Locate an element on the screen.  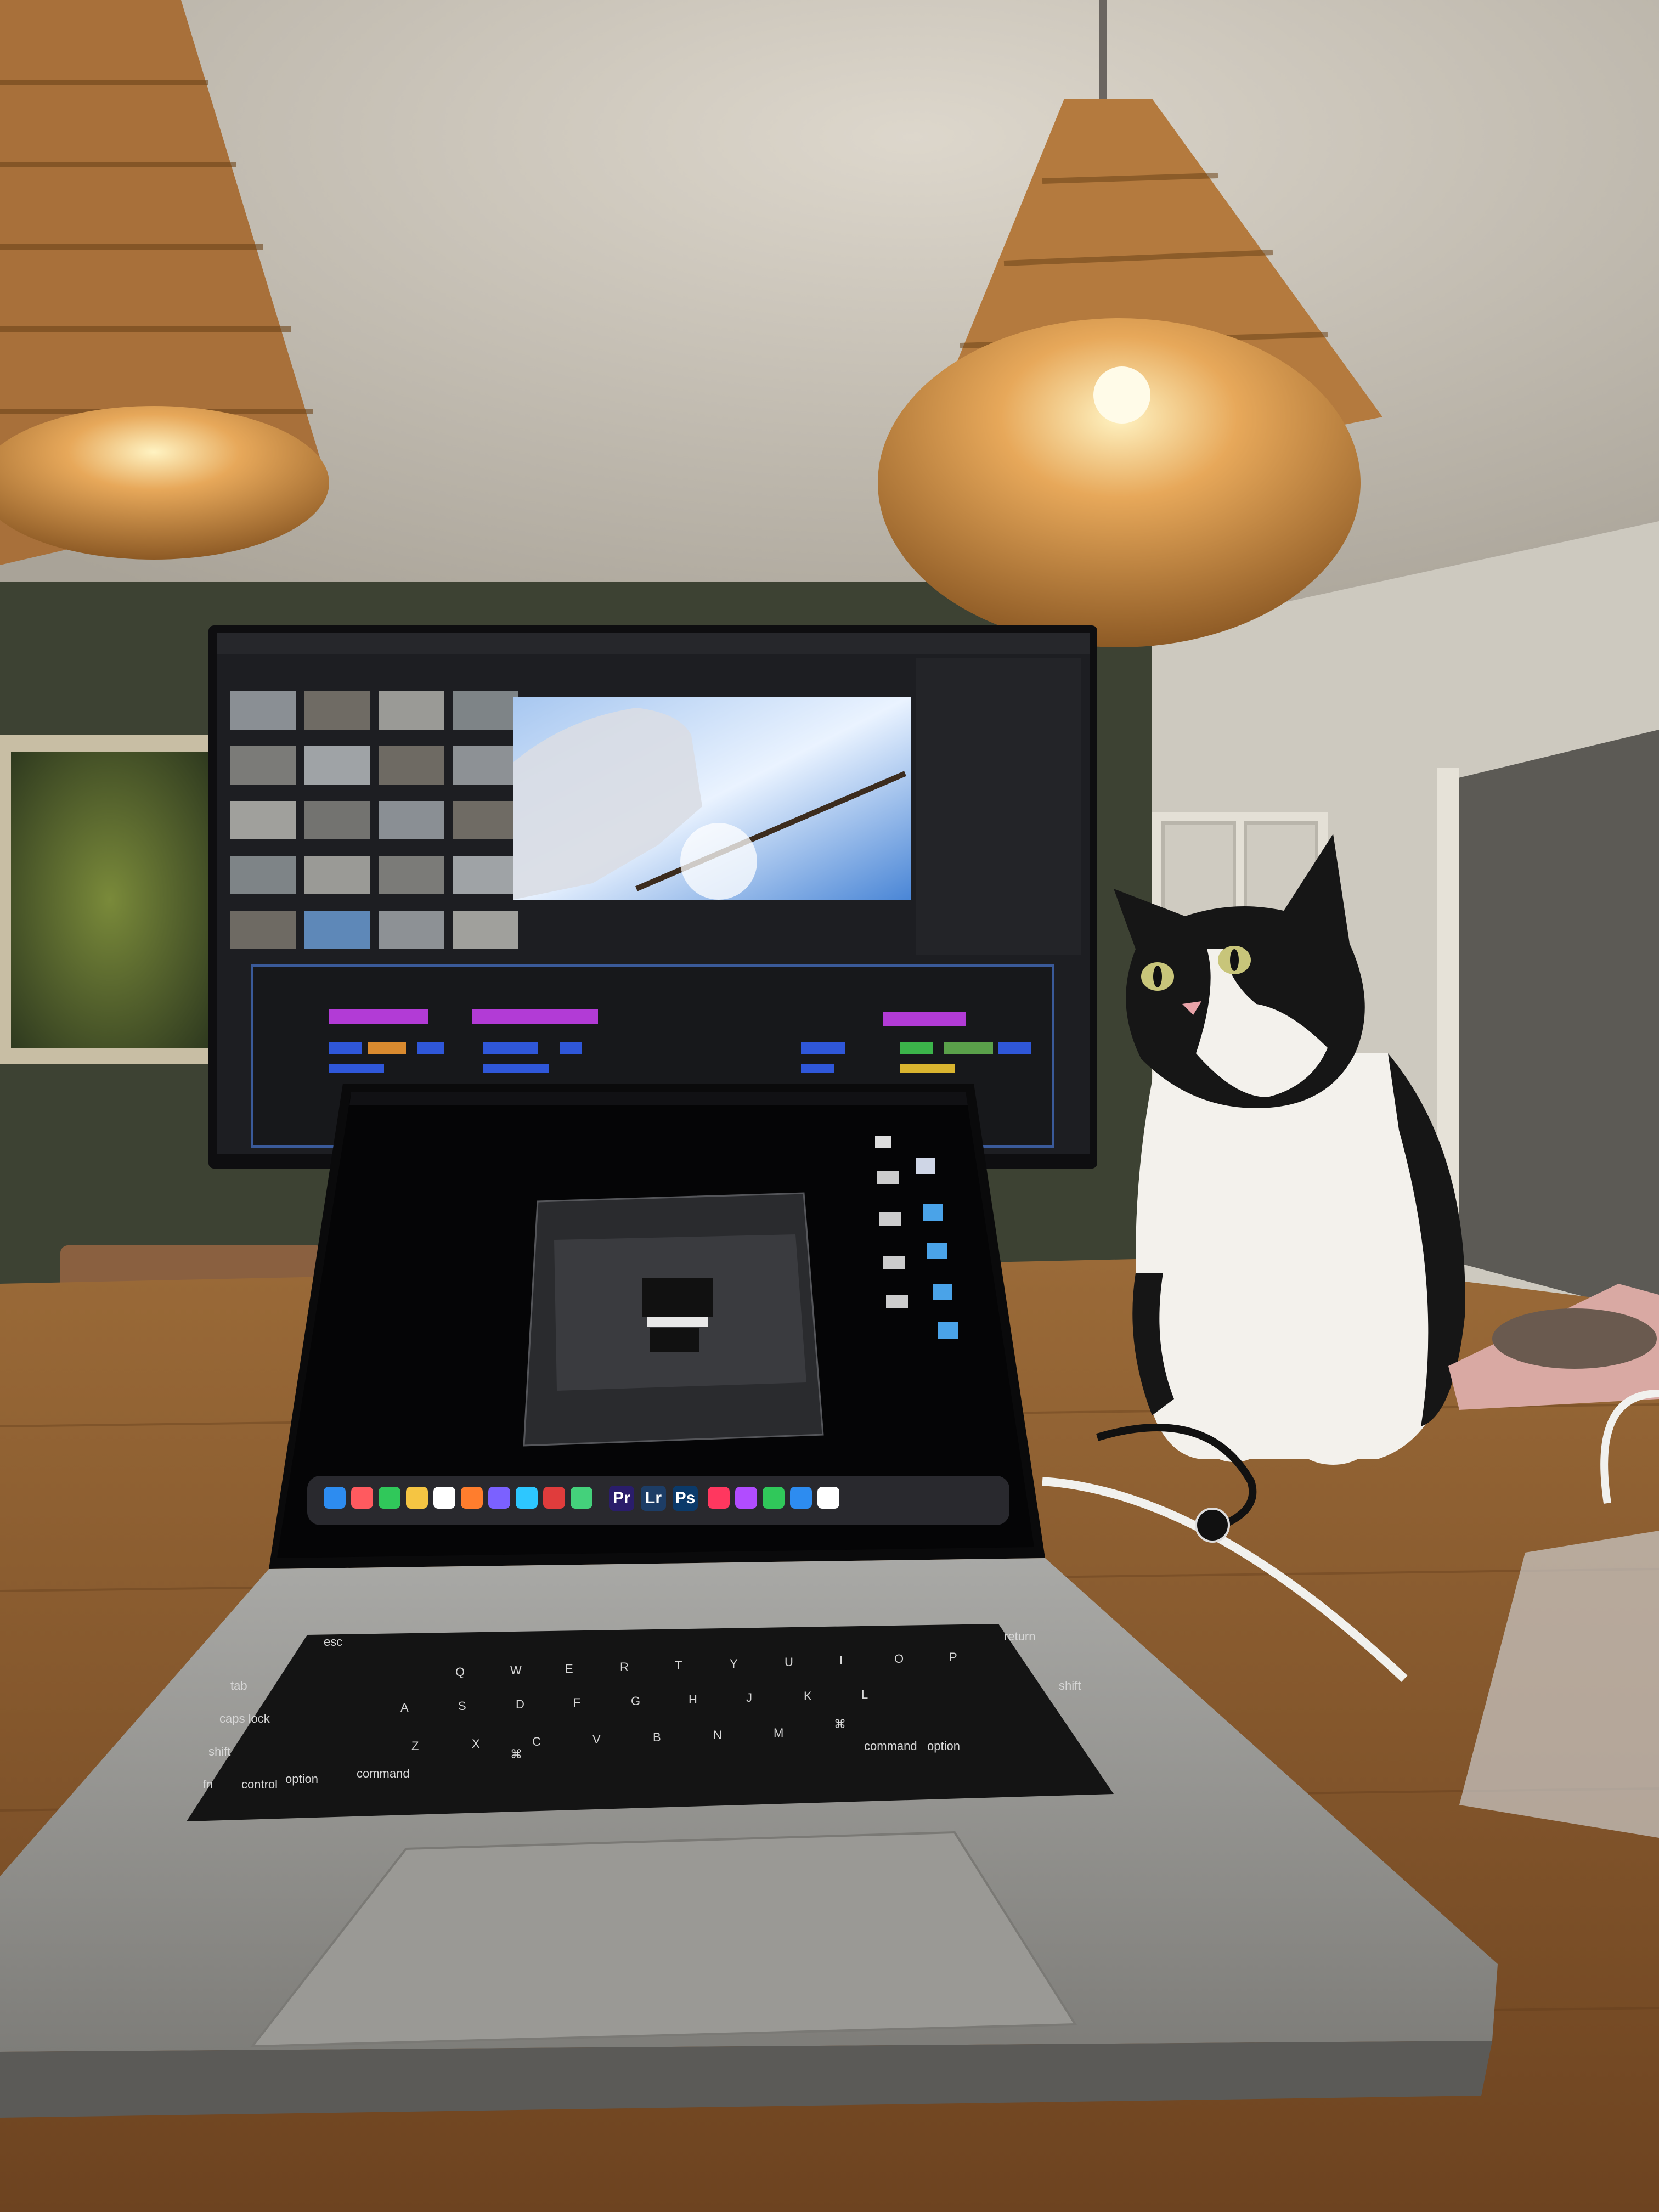
keyboard-key-label: tab is located at coordinates (238, 1685).